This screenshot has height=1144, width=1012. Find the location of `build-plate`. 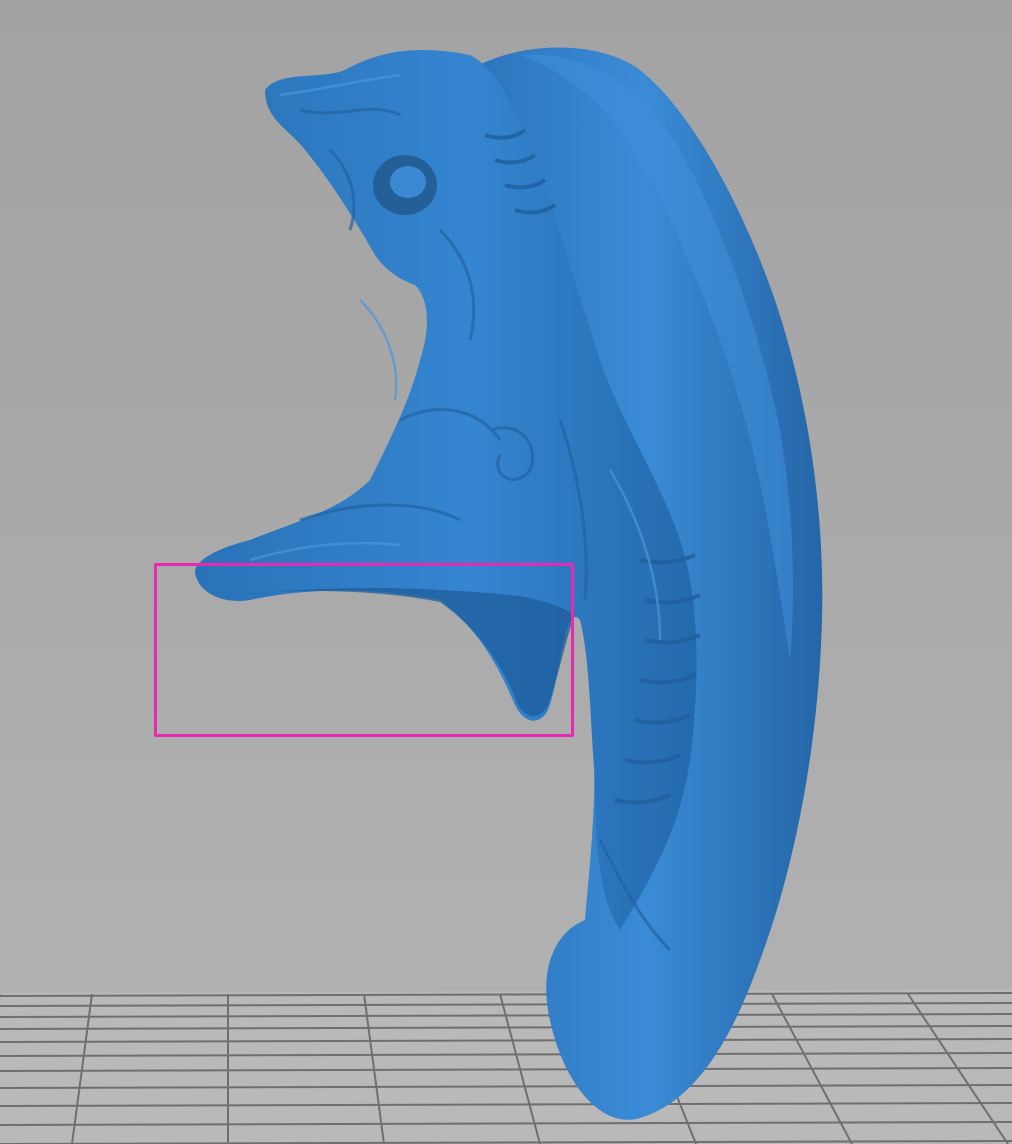

build-plate is located at coordinates (506, 1067).